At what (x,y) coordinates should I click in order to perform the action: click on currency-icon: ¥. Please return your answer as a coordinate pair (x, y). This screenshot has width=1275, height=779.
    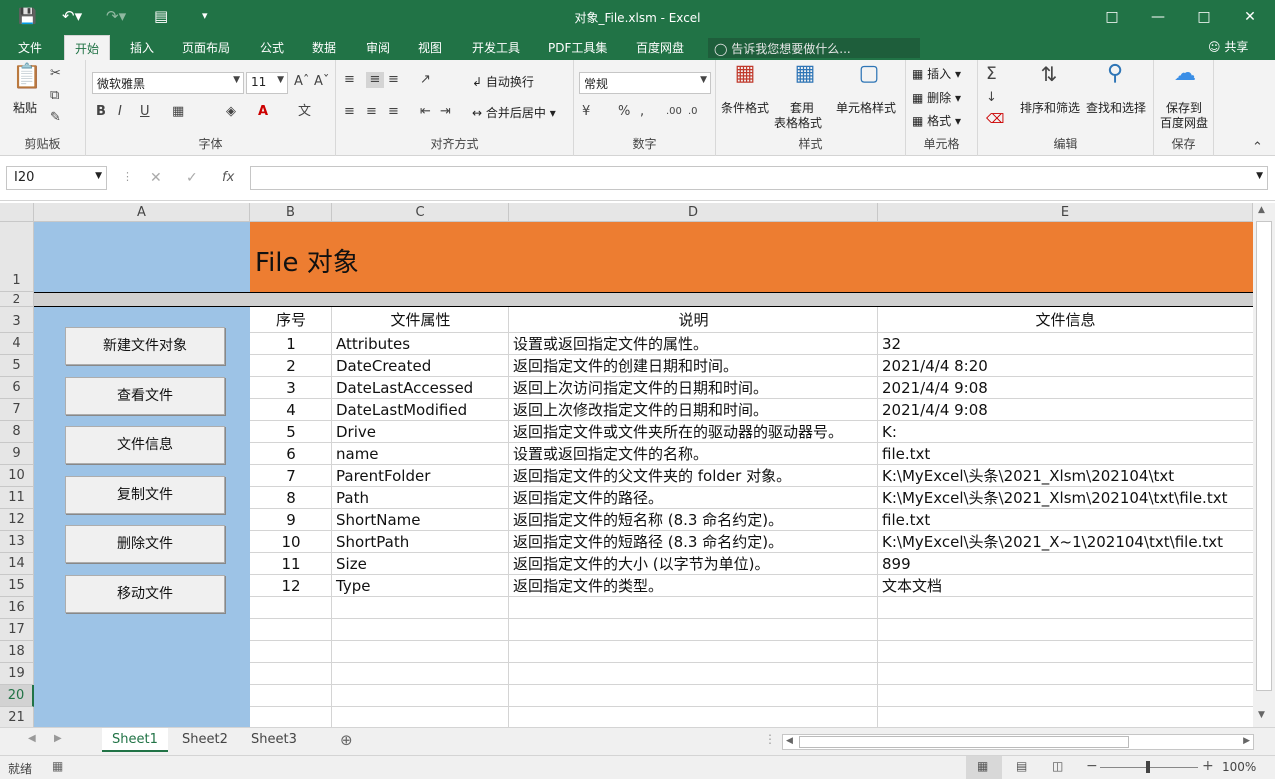
    Looking at the image, I should click on (586, 112).